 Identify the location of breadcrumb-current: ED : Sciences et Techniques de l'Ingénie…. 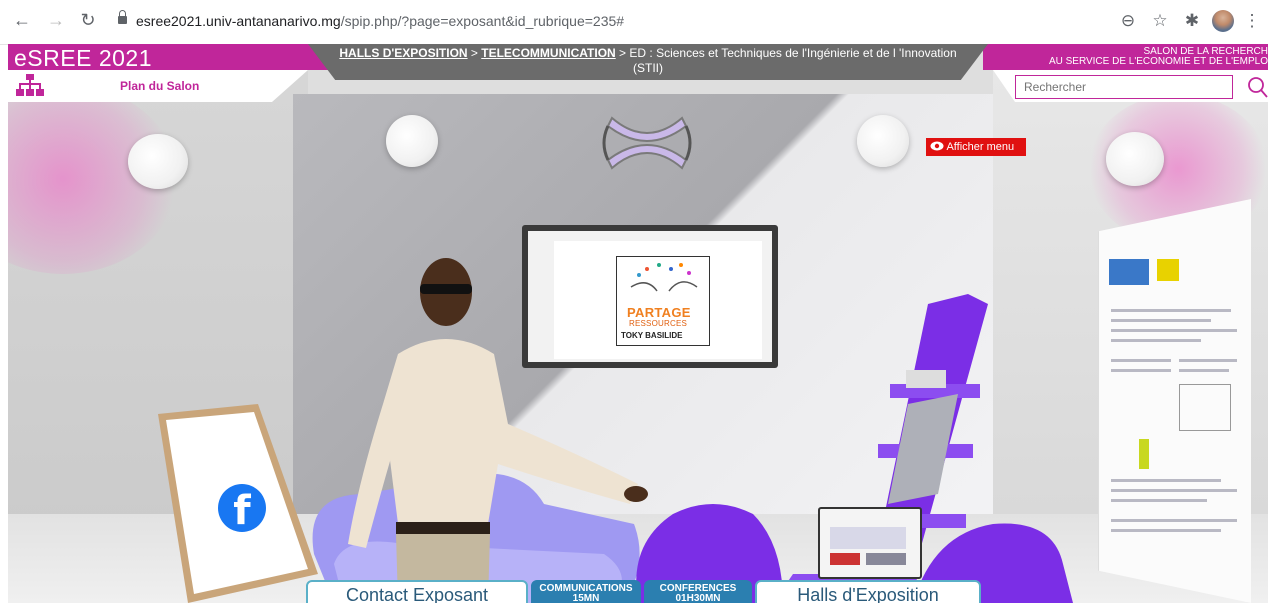
(793, 60).